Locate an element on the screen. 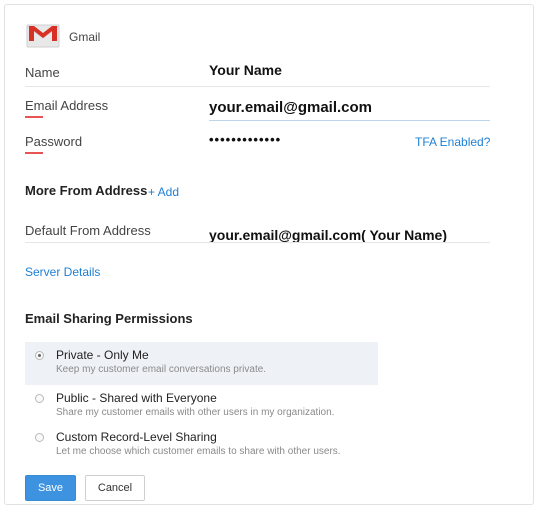 The height and width of the screenshot is (511, 542). password-label: Password is located at coordinates (54, 141).